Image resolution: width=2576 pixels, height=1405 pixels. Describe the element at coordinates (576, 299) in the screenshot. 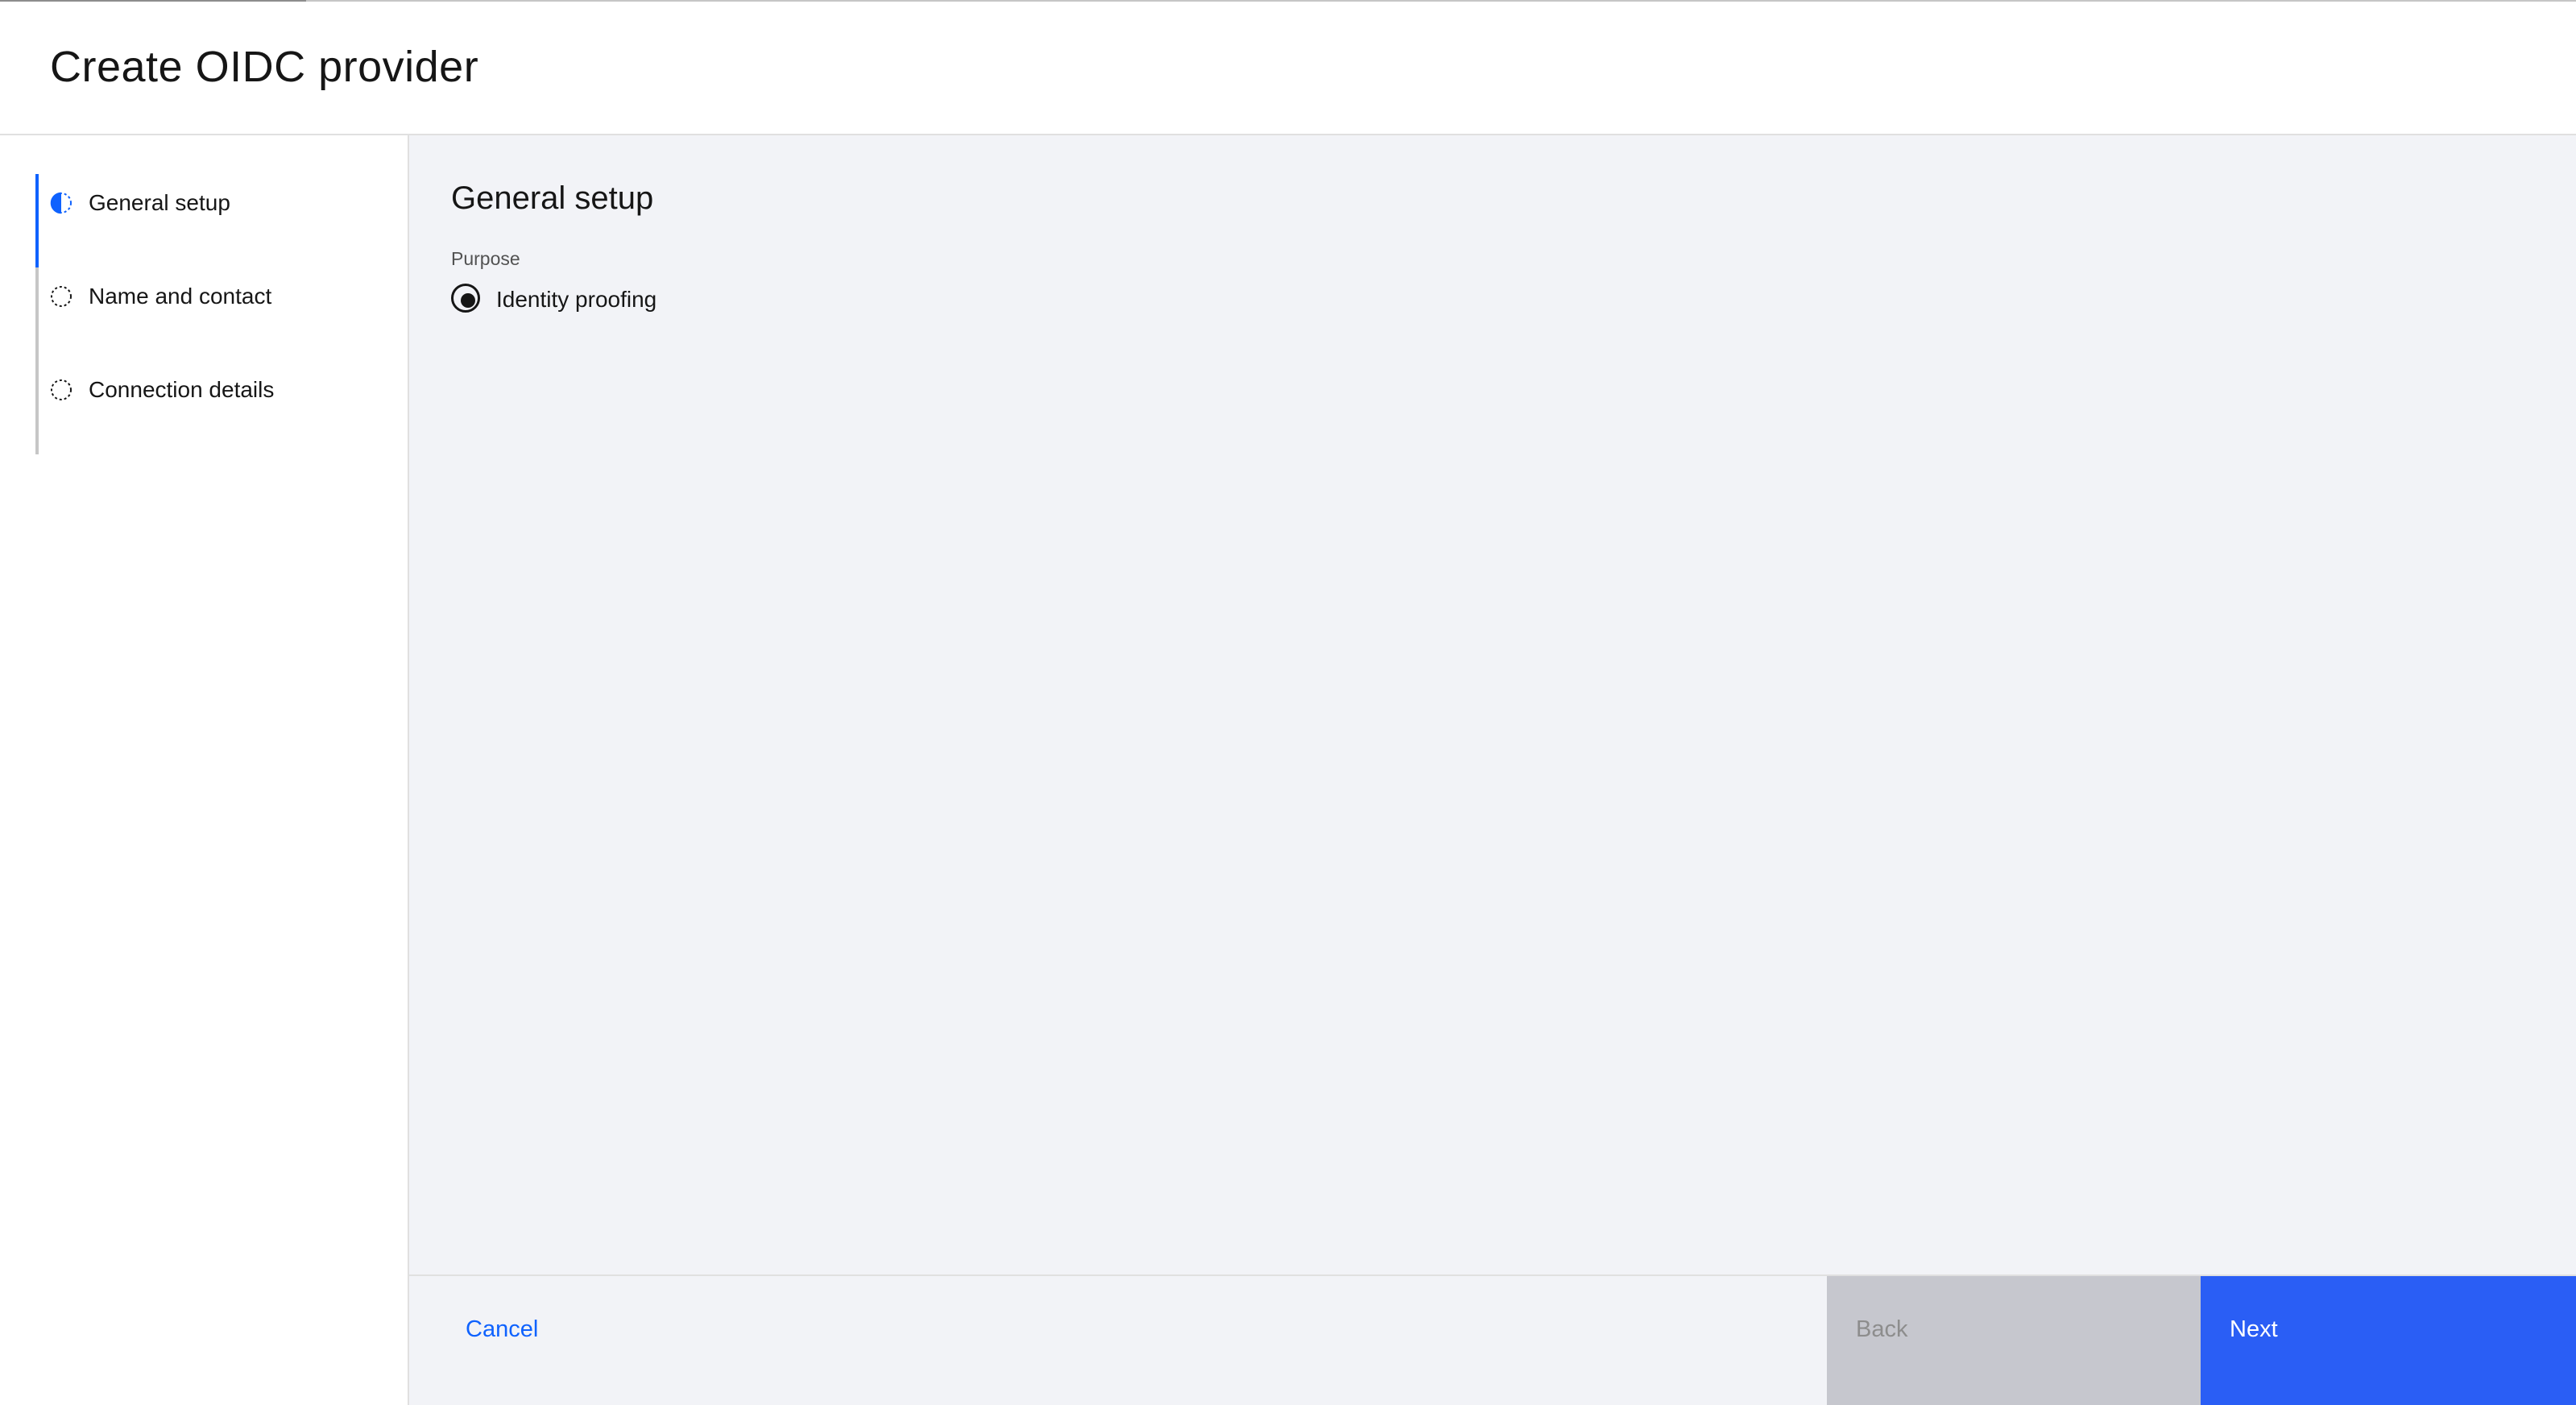

I see `radio-label: Identity proofing` at that location.